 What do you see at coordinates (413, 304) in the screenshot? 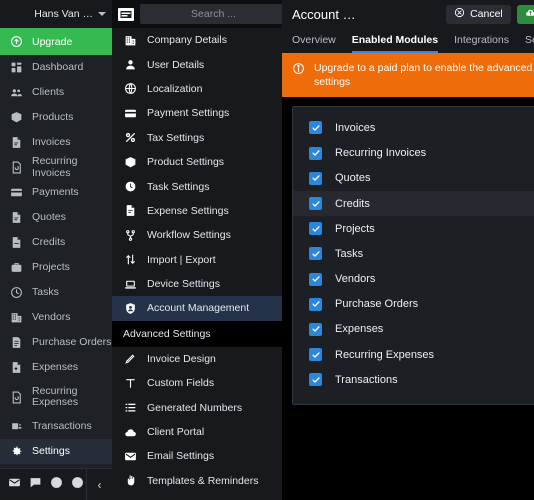
I see `module-row-purchase-orders: Purchase Orders` at bounding box center [413, 304].